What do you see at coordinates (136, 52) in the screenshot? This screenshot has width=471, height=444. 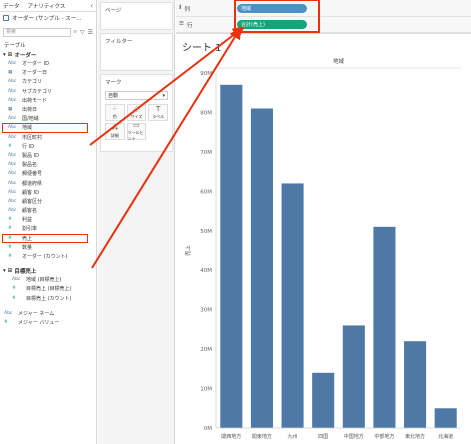 I see `filters-card: フィルター` at bounding box center [136, 52].